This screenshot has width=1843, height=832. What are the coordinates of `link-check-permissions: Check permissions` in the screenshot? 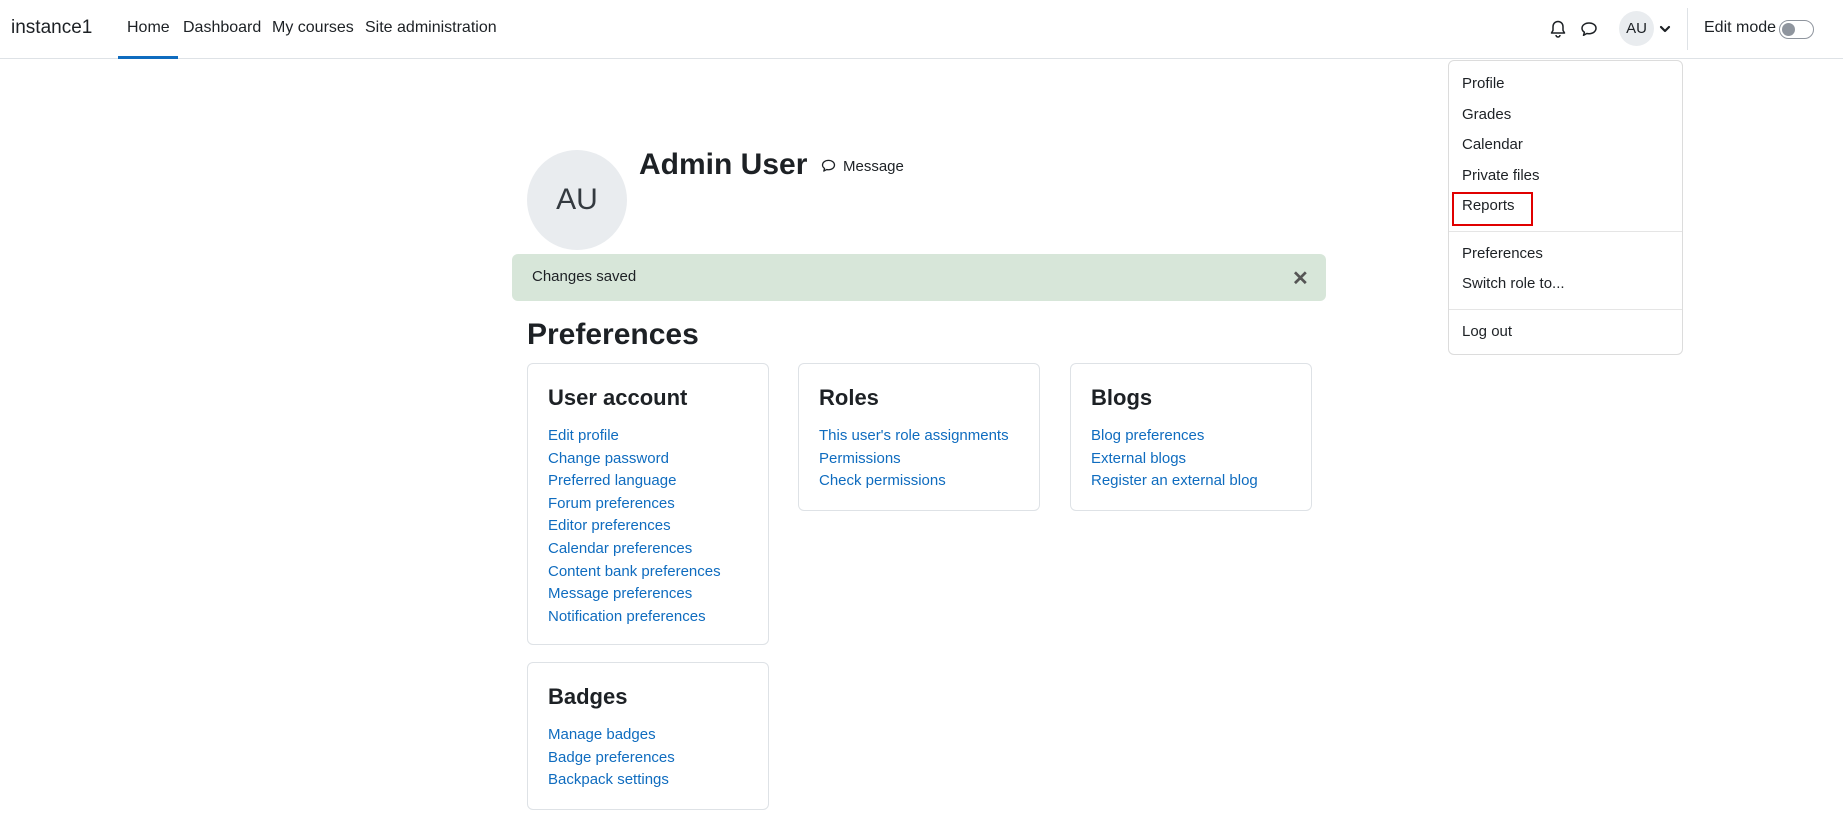 It's located at (914, 481).